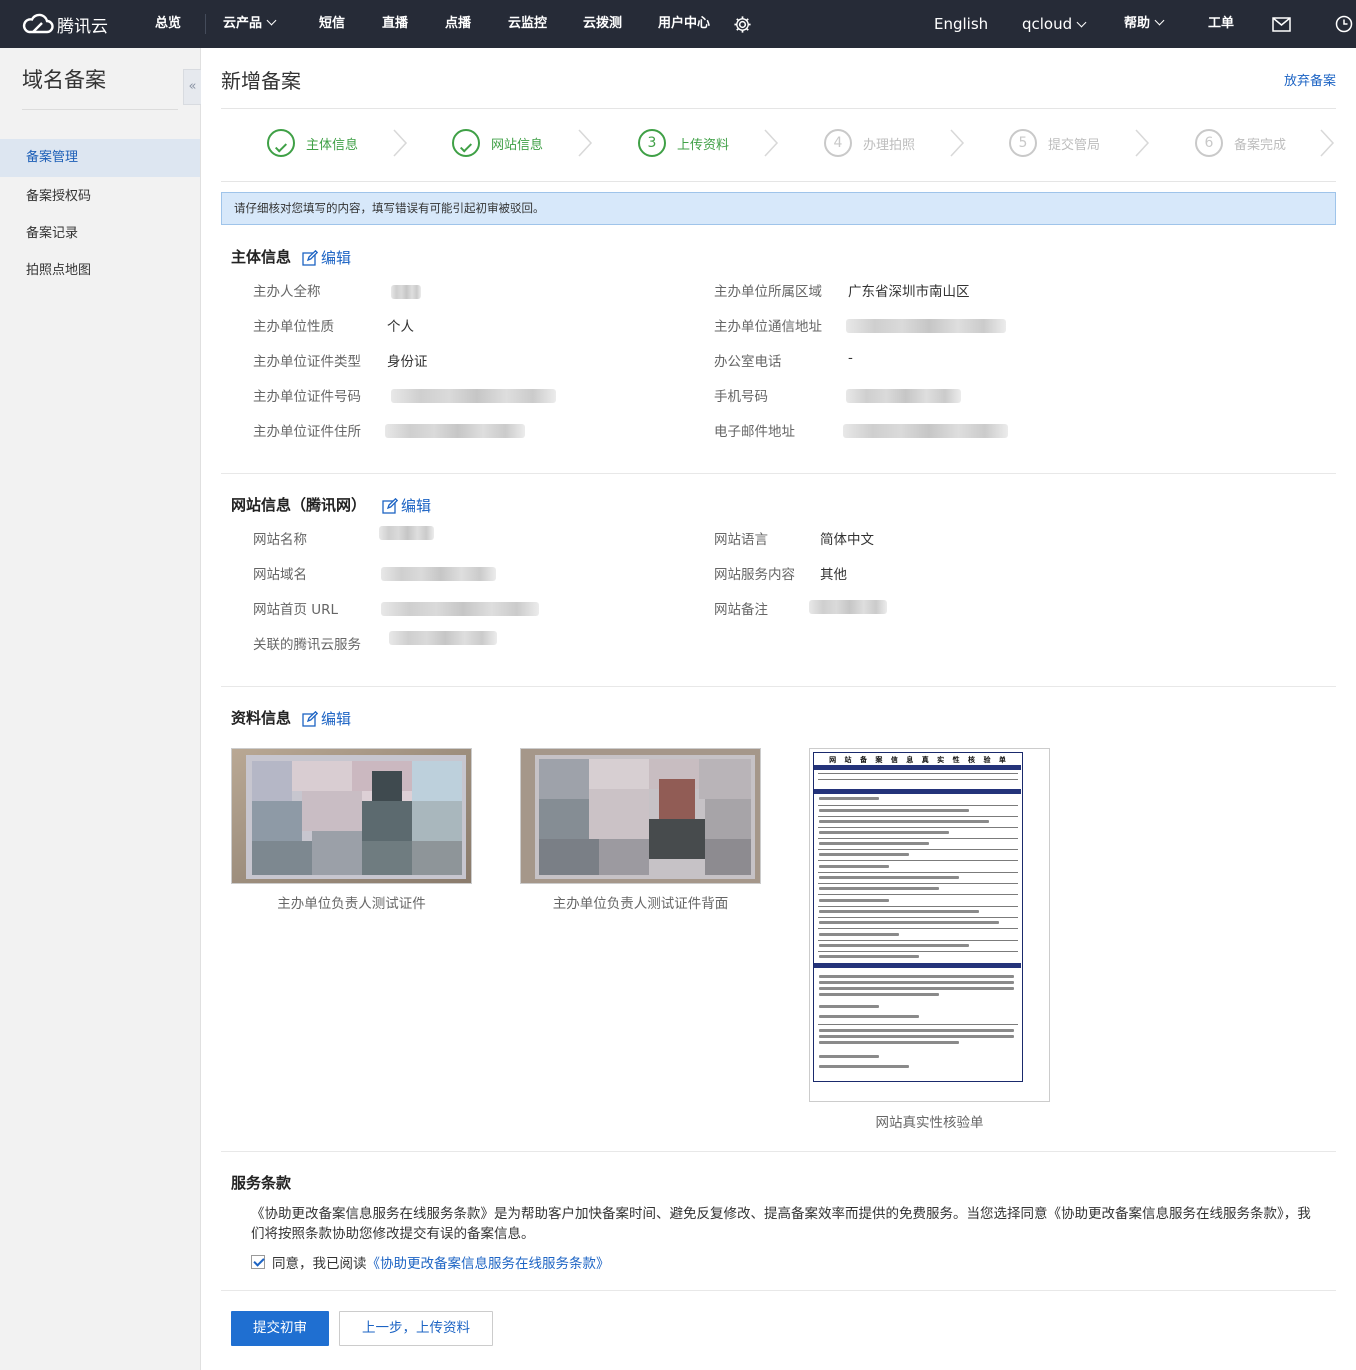 The height and width of the screenshot is (1370, 1356). Describe the element at coordinates (458, 24) in the screenshot. I see `nav-vod: 点播` at that location.